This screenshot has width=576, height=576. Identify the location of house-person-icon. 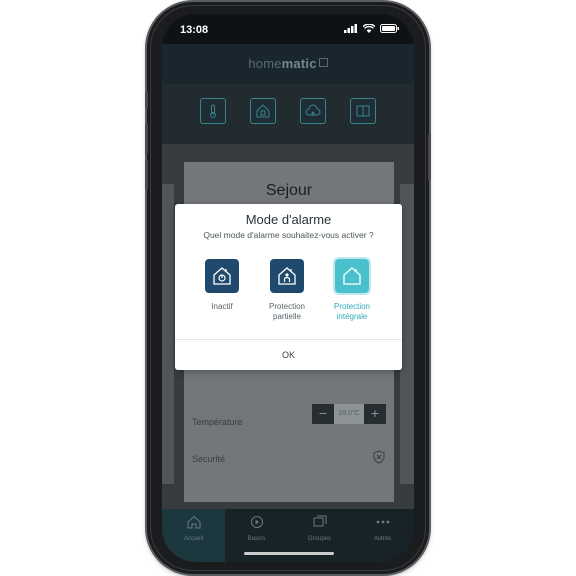
(287, 276).